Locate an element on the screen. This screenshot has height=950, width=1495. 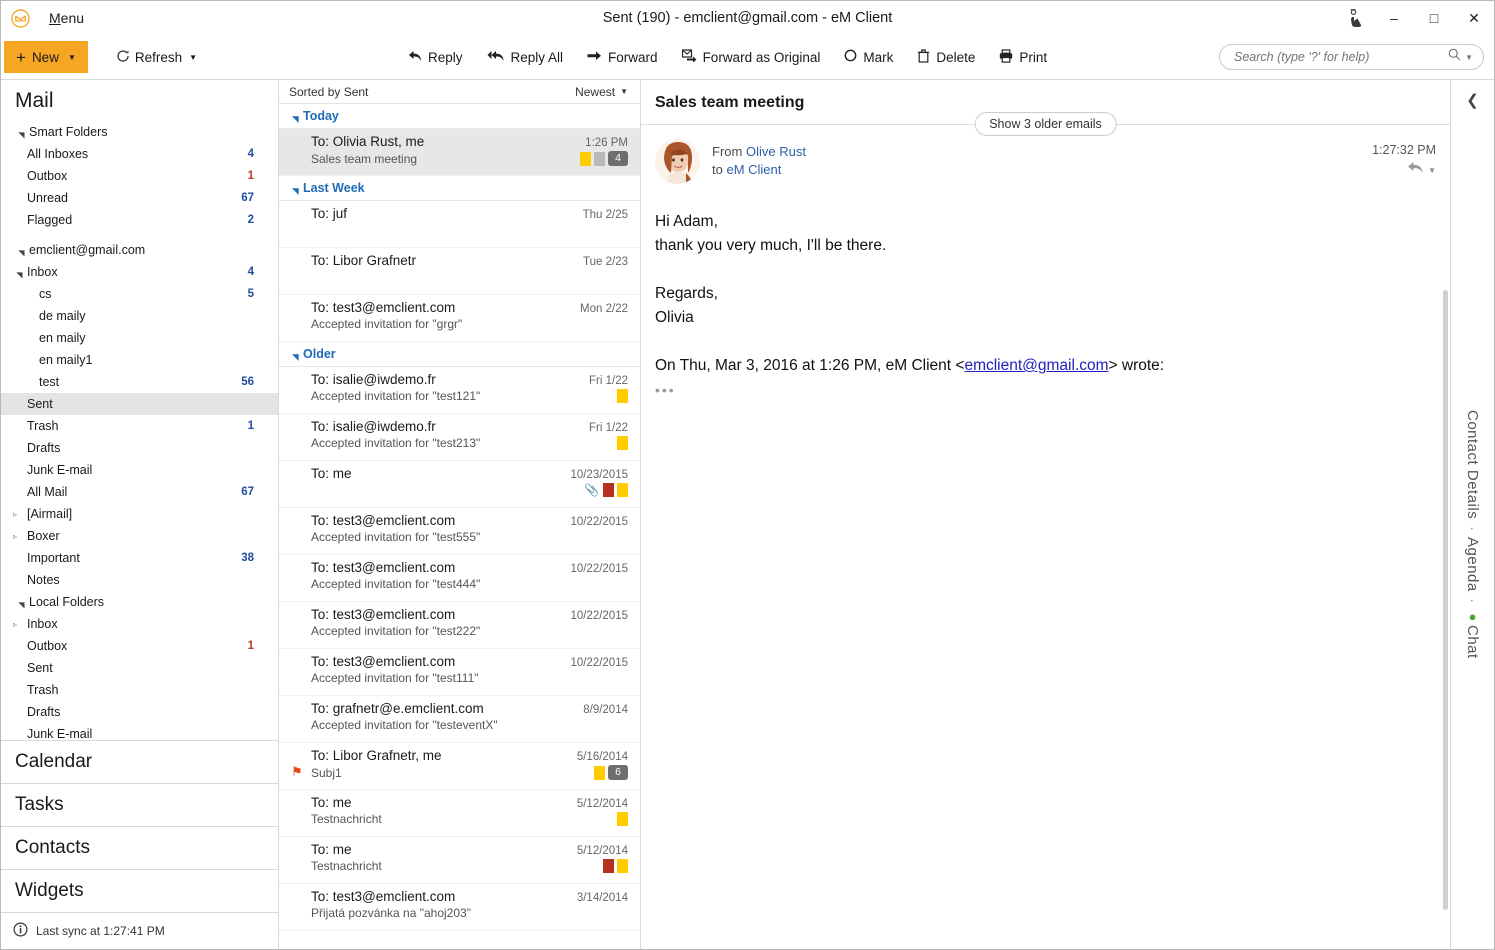
sidebar-folder-en-maily: en maily is located at coordinates (139, 338).